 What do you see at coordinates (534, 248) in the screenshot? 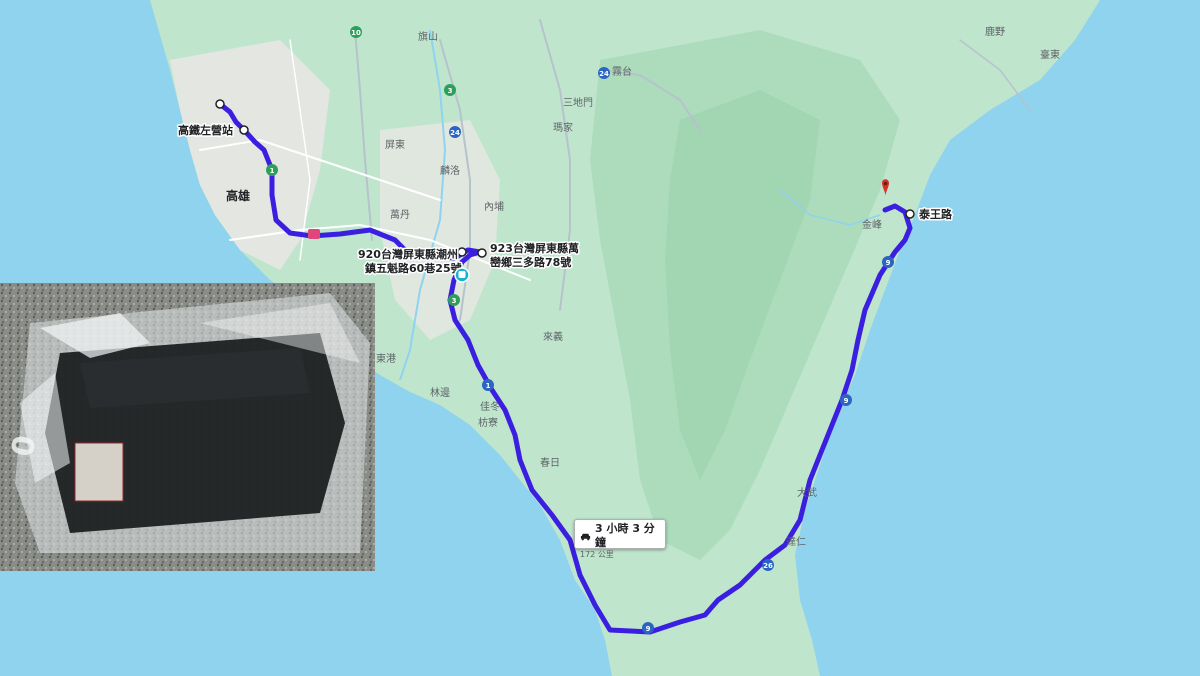
I see `stop-b-label-line1: 923台灣屏東縣萬` at bounding box center [534, 248].